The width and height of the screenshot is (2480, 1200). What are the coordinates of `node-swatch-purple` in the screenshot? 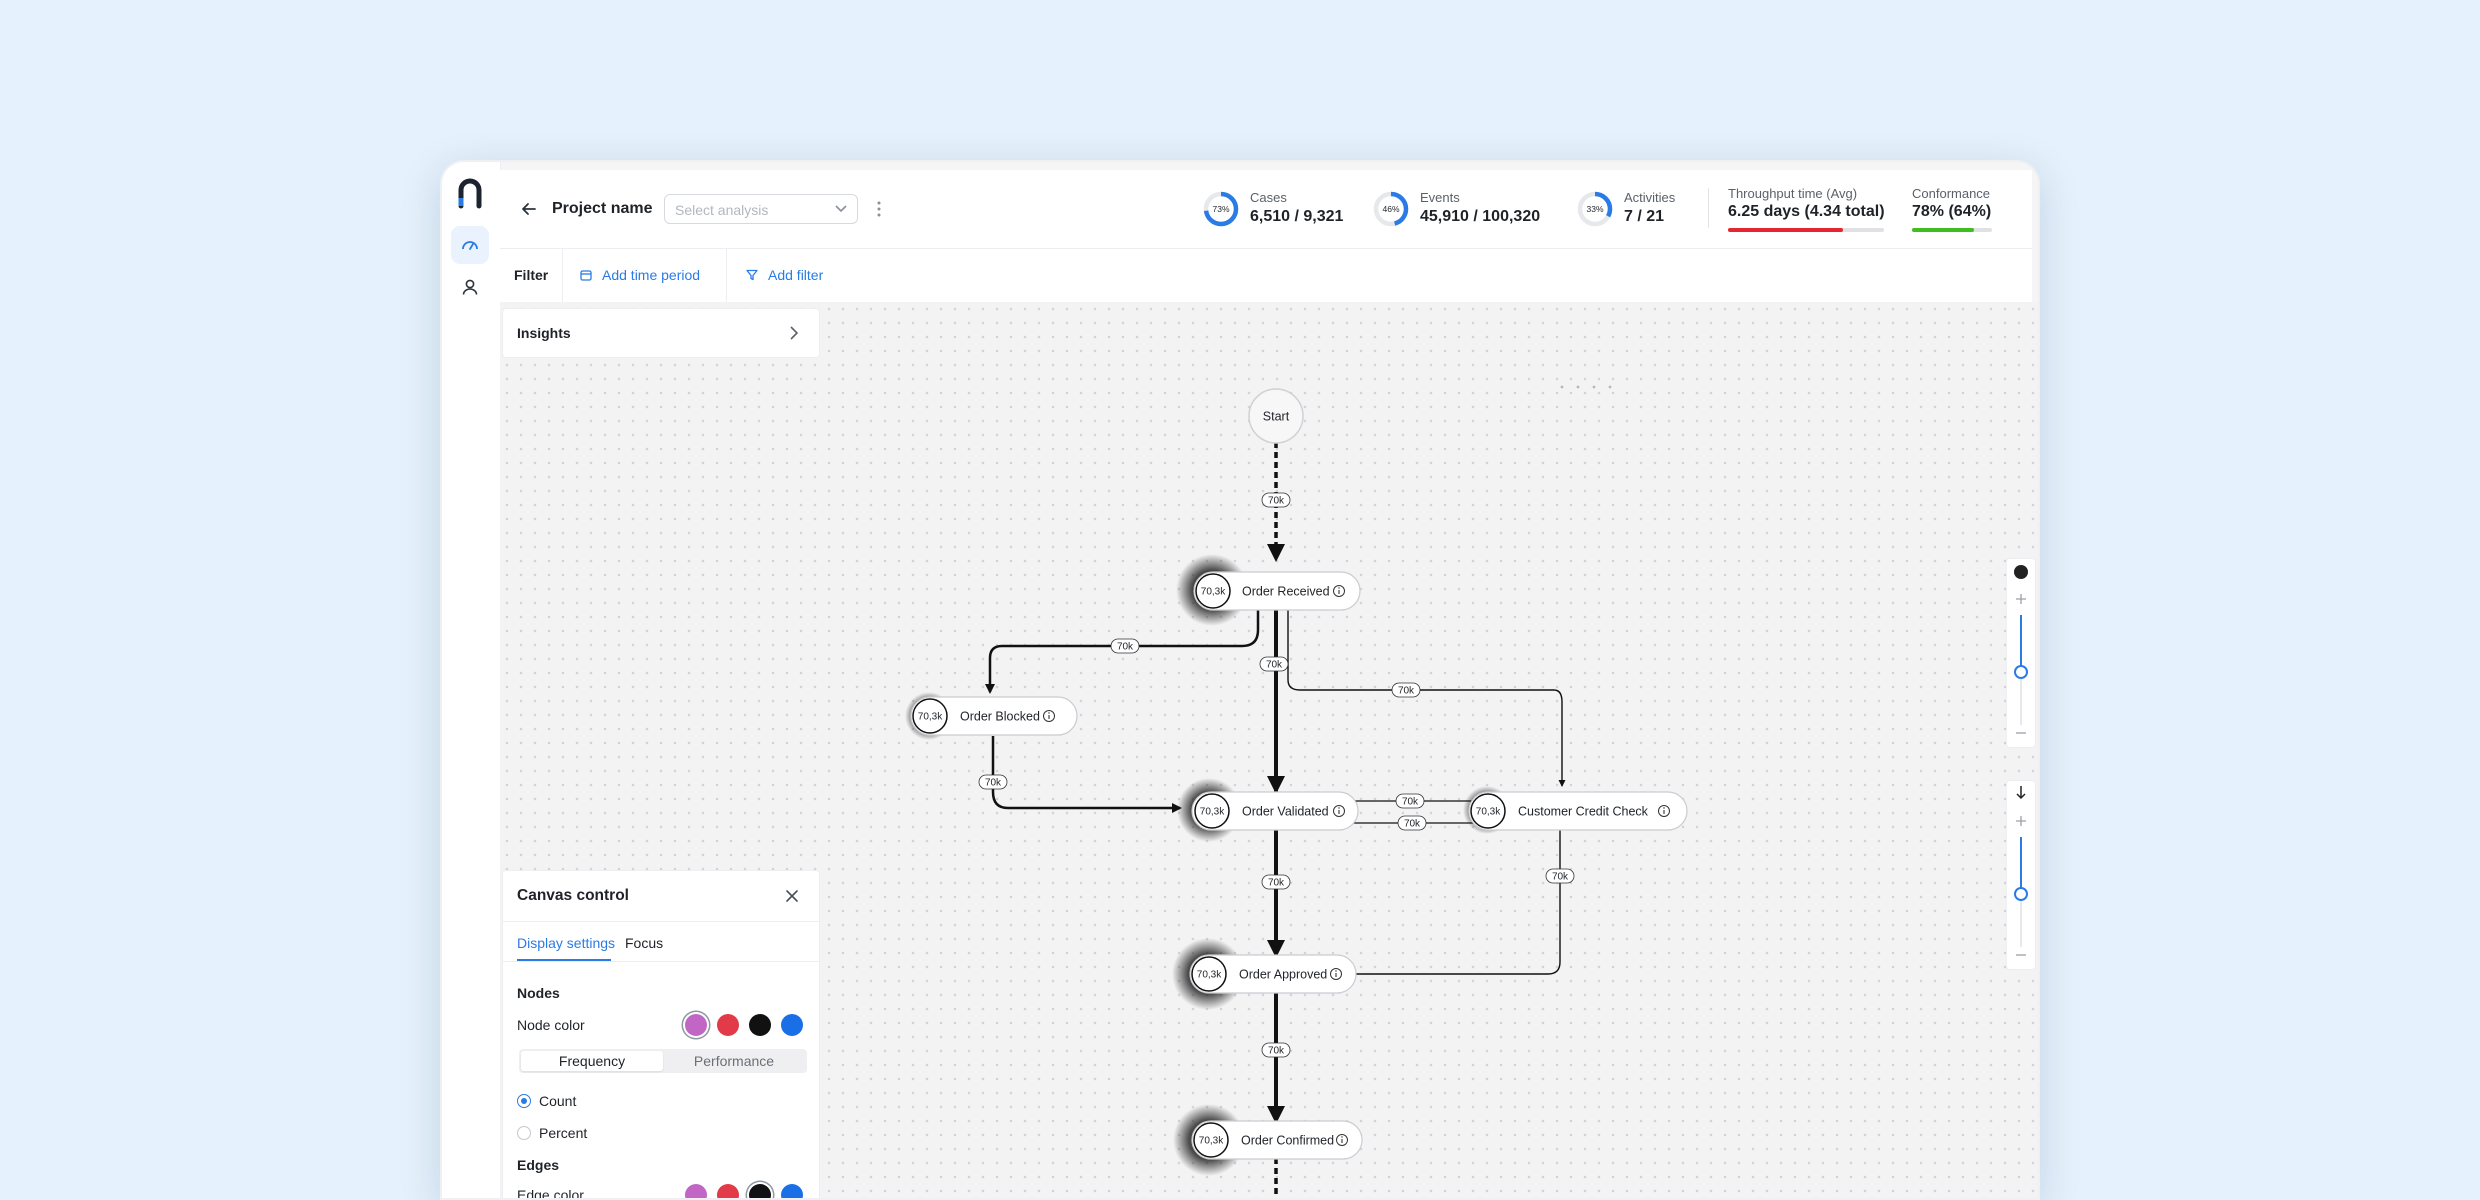 It's located at (696, 1025).